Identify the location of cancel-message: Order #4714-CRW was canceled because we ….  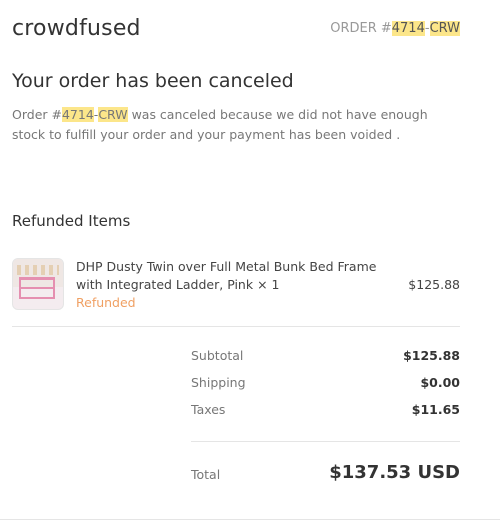
(232, 125).